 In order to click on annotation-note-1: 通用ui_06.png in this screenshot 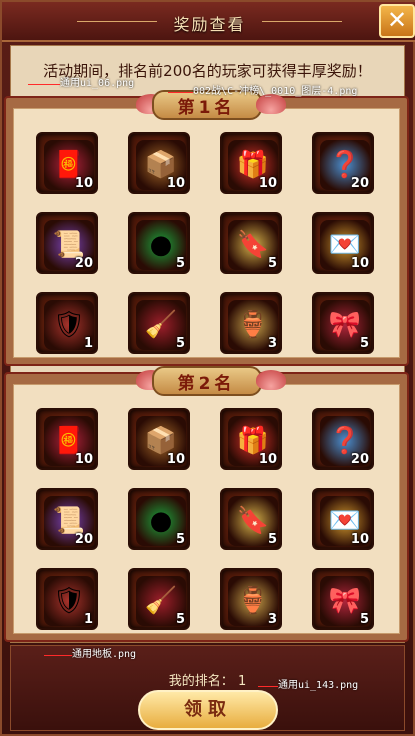, I will do `click(81, 81)`.